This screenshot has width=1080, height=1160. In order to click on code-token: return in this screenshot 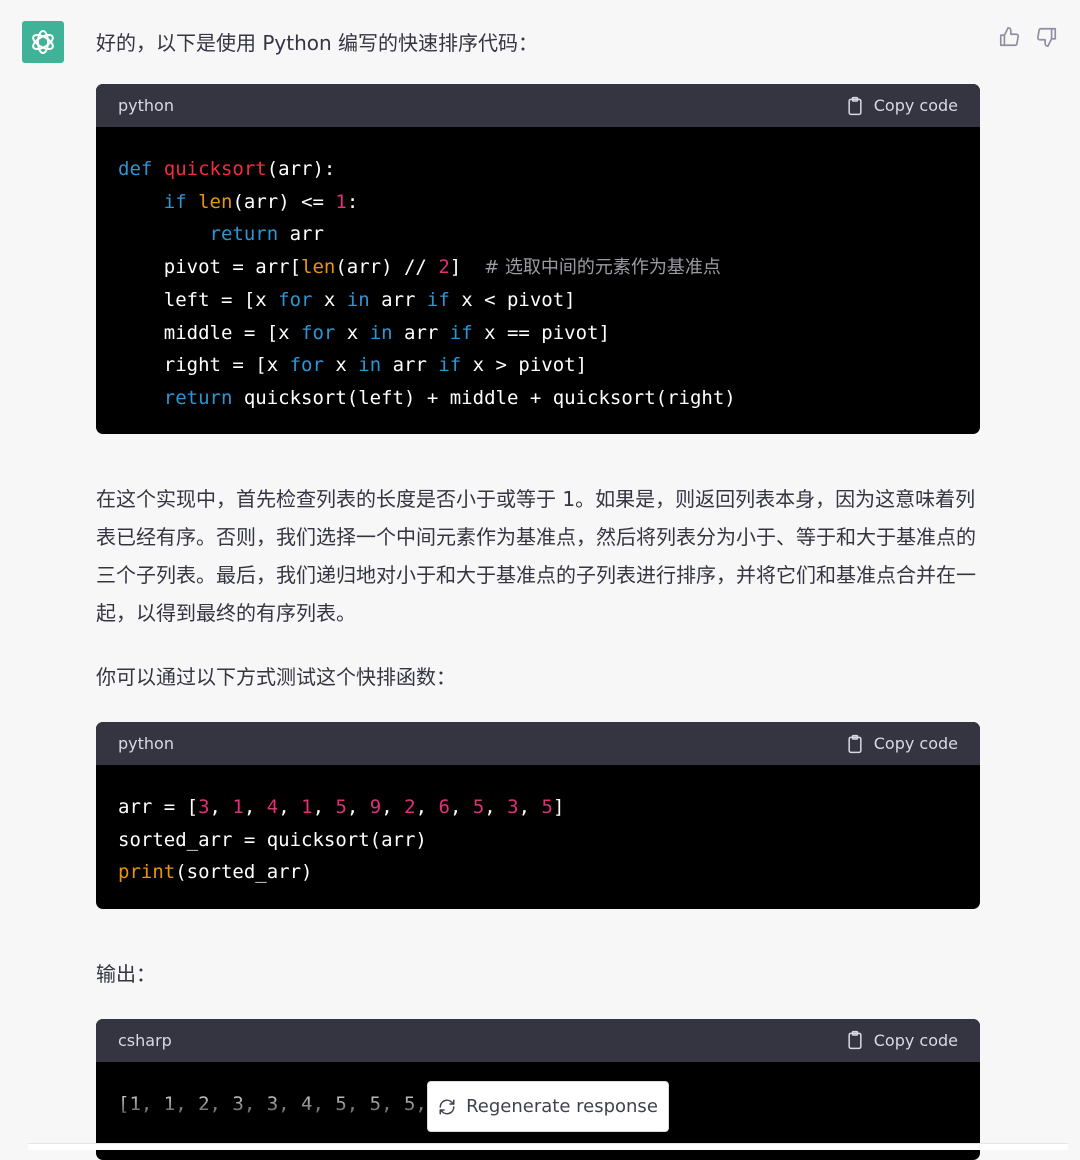, I will do `click(244, 234)`.